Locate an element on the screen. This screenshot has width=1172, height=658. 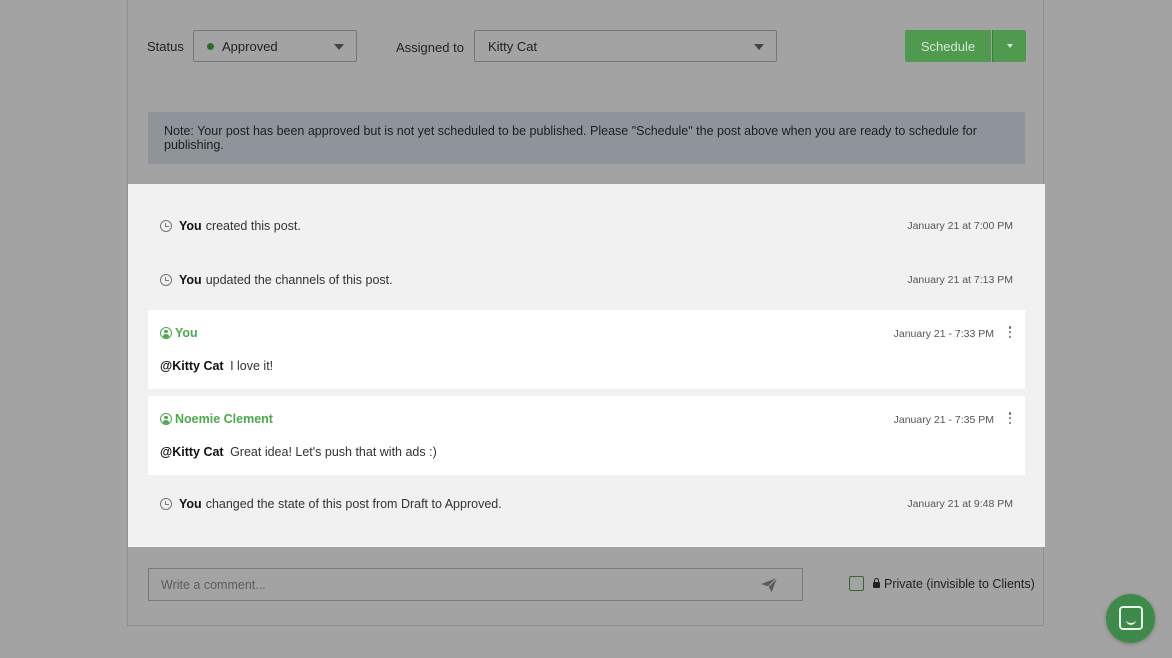
assignee-select: Kitty Cat is located at coordinates (625, 46).